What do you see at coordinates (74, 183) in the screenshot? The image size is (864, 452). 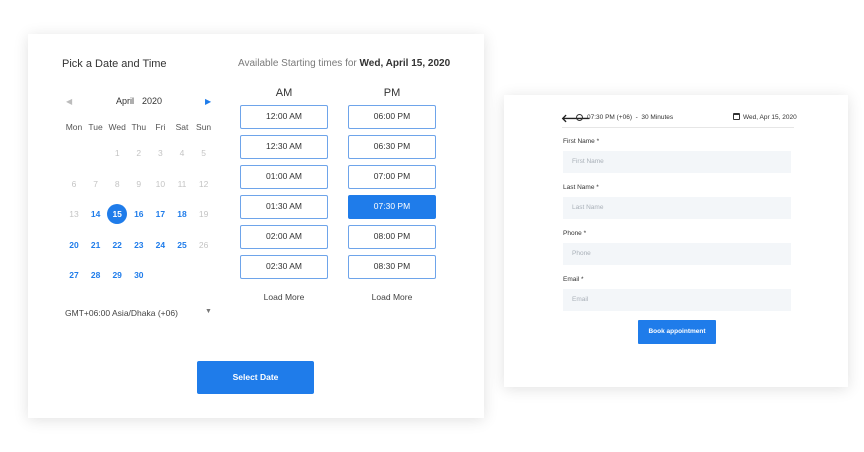 I see `calendar-day: 6` at bounding box center [74, 183].